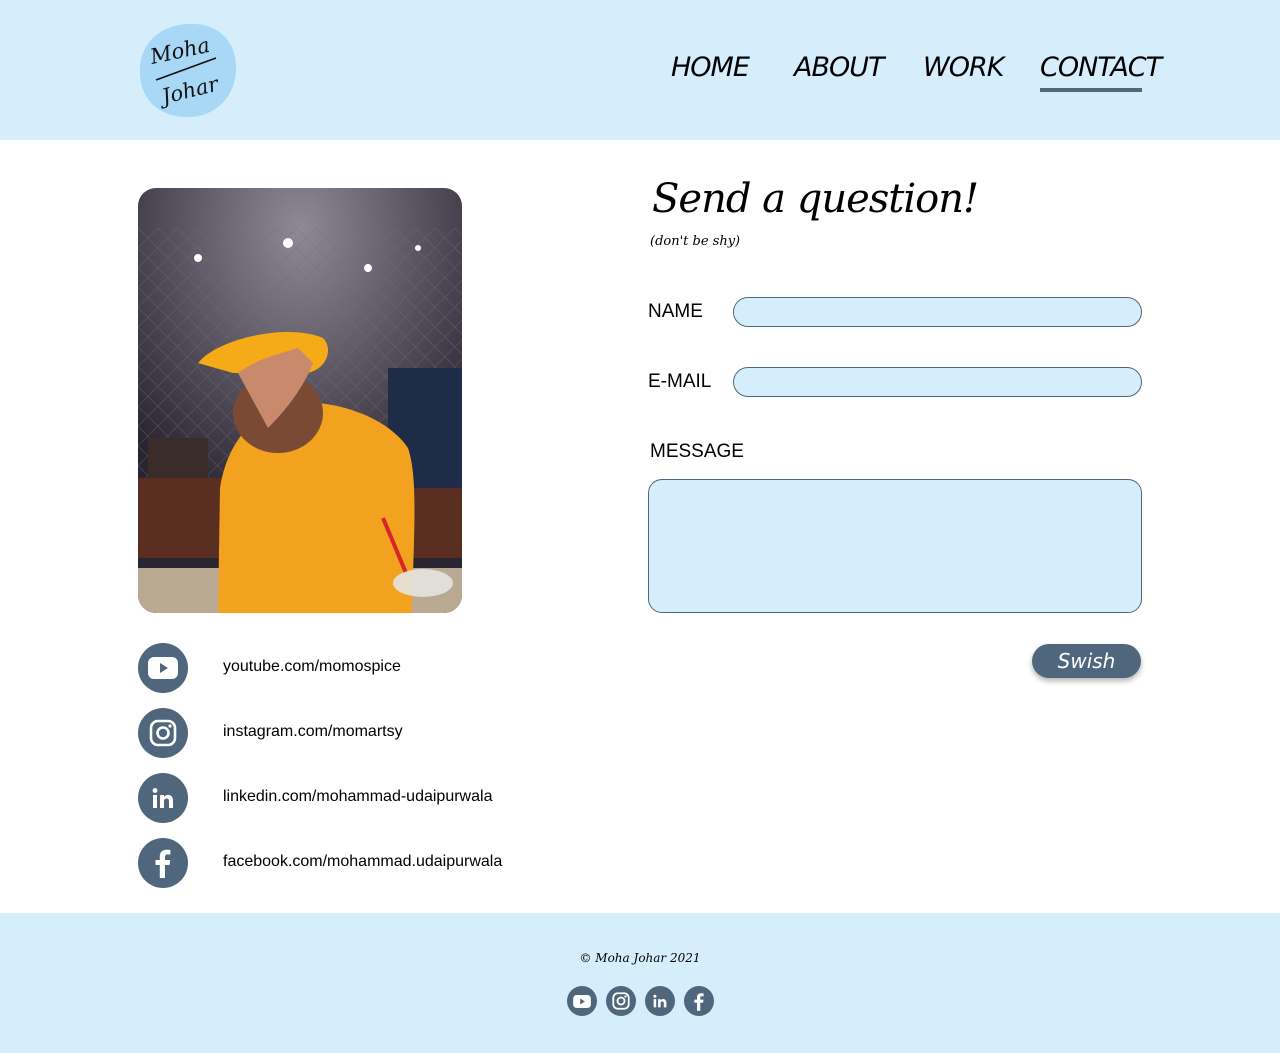  Describe the element at coordinates (163, 733) in the screenshot. I see `instagram-icon` at that location.